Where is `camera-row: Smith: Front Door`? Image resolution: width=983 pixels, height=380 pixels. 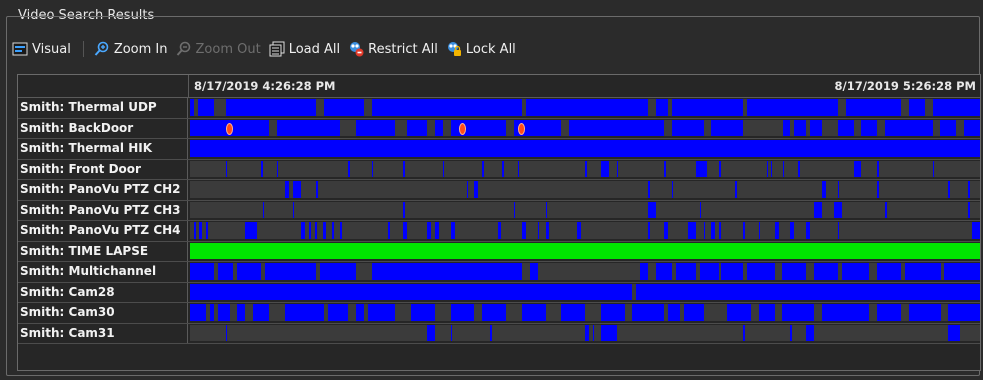
camera-row: Smith: Front Door is located at coordinates (499, 169).